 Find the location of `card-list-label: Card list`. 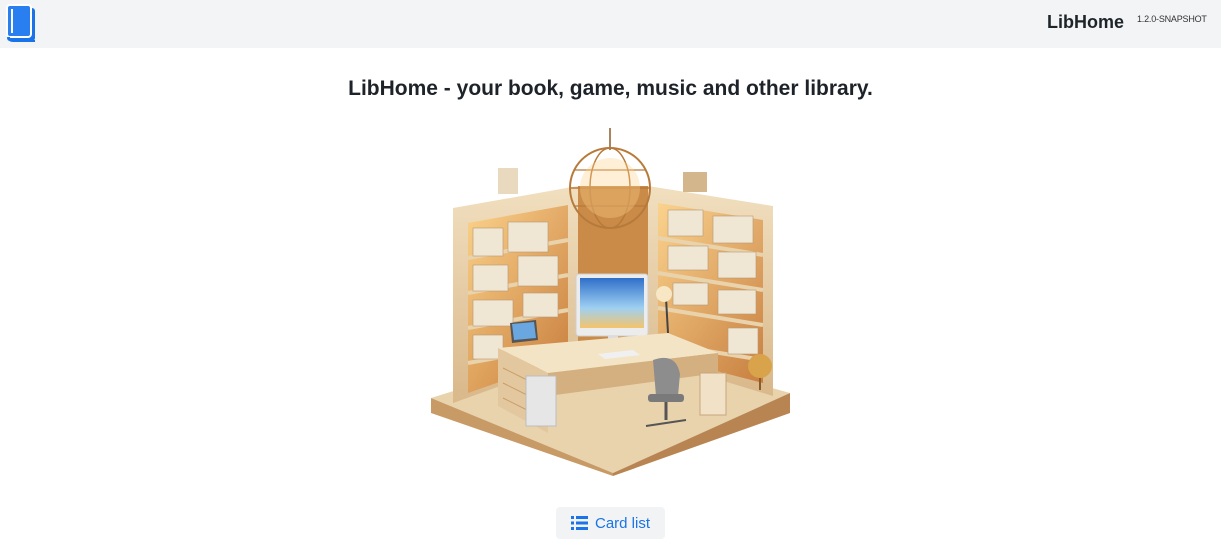

card-list-label: Card list is located at coordinates (622, 523).